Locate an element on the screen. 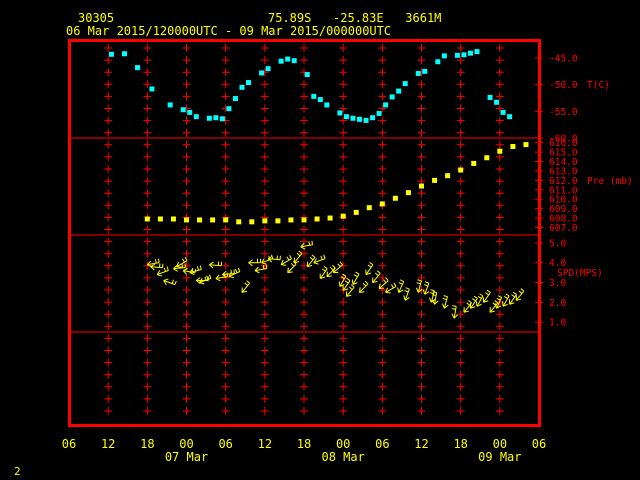  y-tick-label: -50.0 is located at coordinates (563, 85).